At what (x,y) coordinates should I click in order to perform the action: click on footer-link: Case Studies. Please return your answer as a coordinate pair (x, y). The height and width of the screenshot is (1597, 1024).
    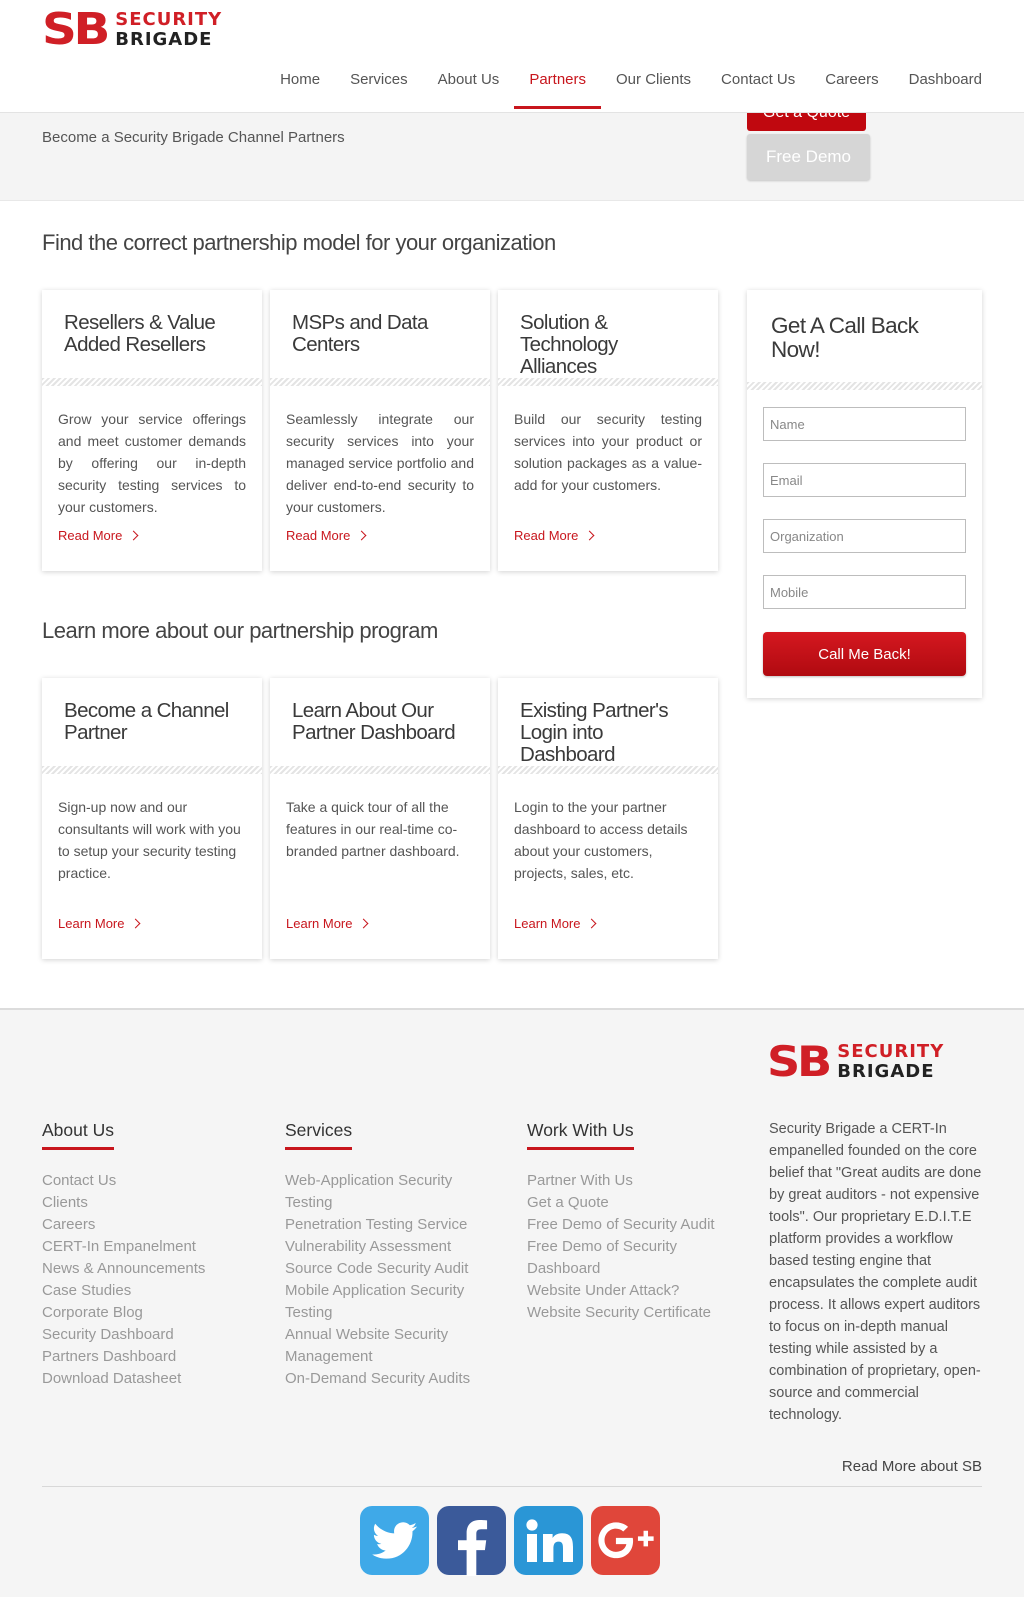
    Looking at the image, I should click on (152, 1291).